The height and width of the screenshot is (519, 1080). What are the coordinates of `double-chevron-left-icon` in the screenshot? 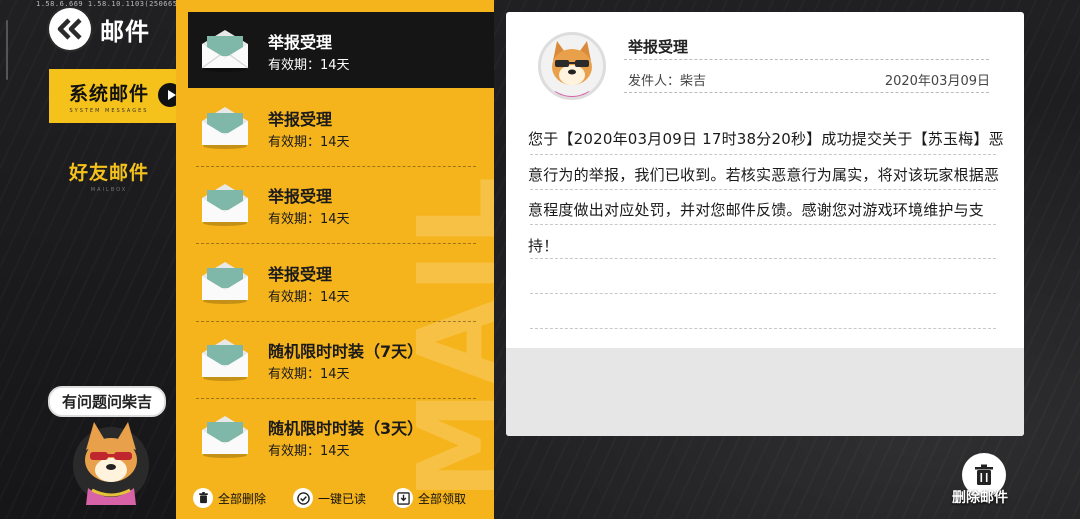 It's located at (69, 29).